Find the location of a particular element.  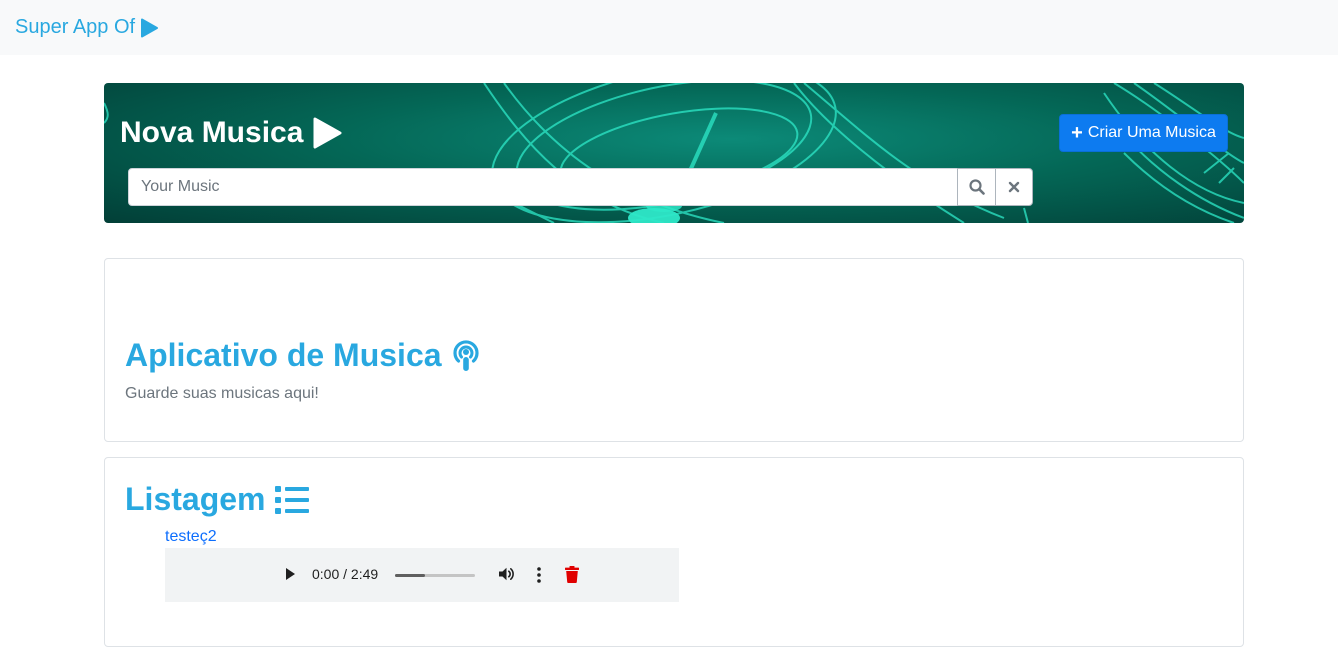

create-music-button: + Criar Uma Musica is located at coordinates (1143, 133).